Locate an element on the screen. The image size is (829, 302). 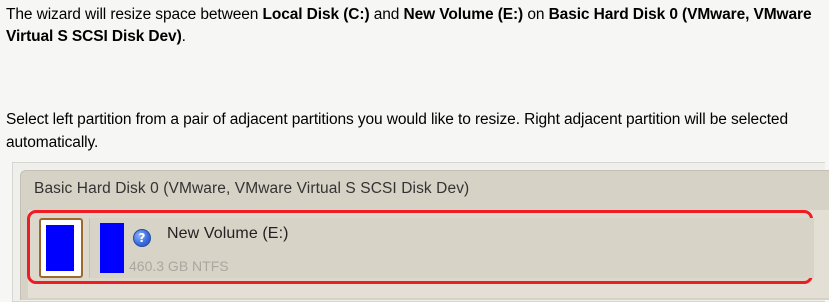
partition-c-block is located at coordinates (61, 248).